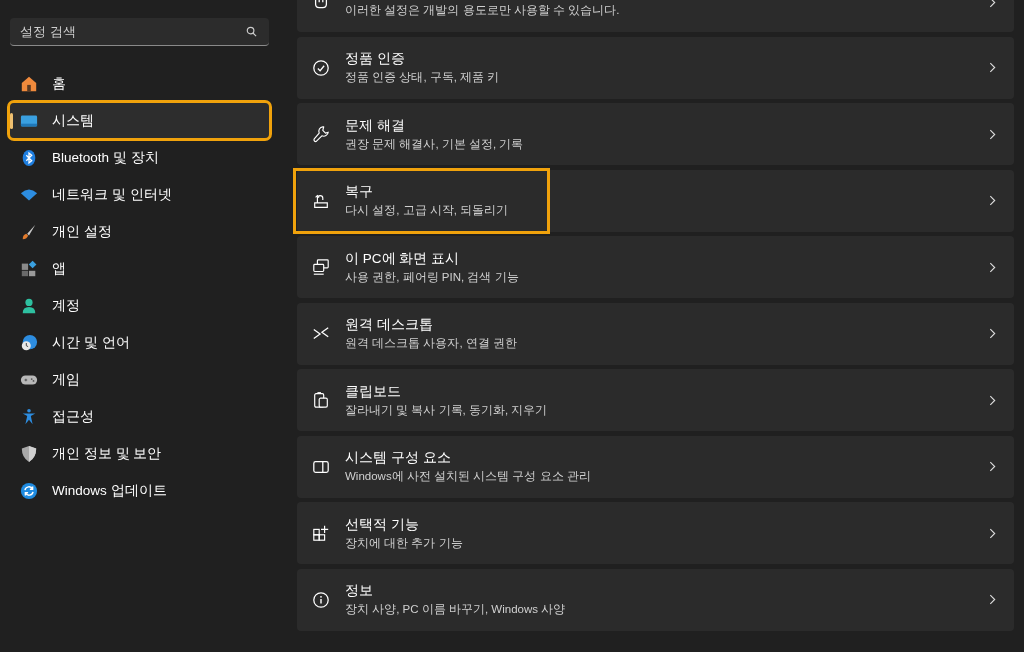 The width and height of the screenshot is (1024, 652). I want to click on settings-card: 클립보드 잘라내기 및 복사 기록, 동기화, 지우기, so click(655, 400).